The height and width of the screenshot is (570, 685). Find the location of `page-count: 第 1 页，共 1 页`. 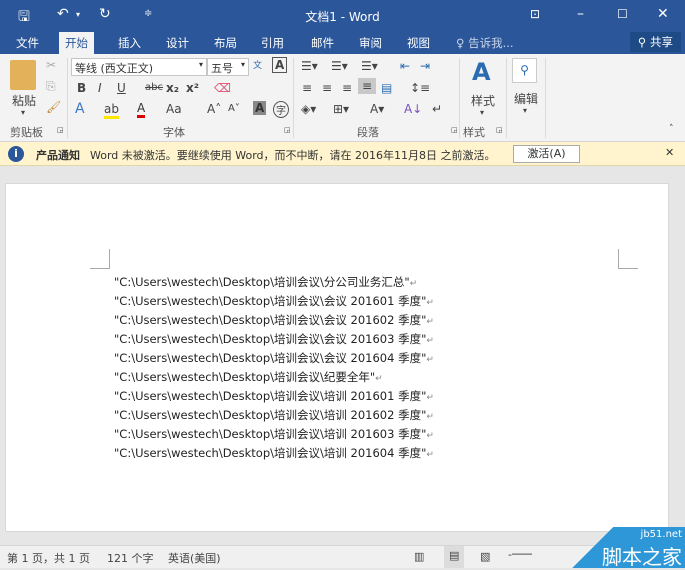

page-count: 第 1 页，共 1 页 is located at coordinates (48, 558).